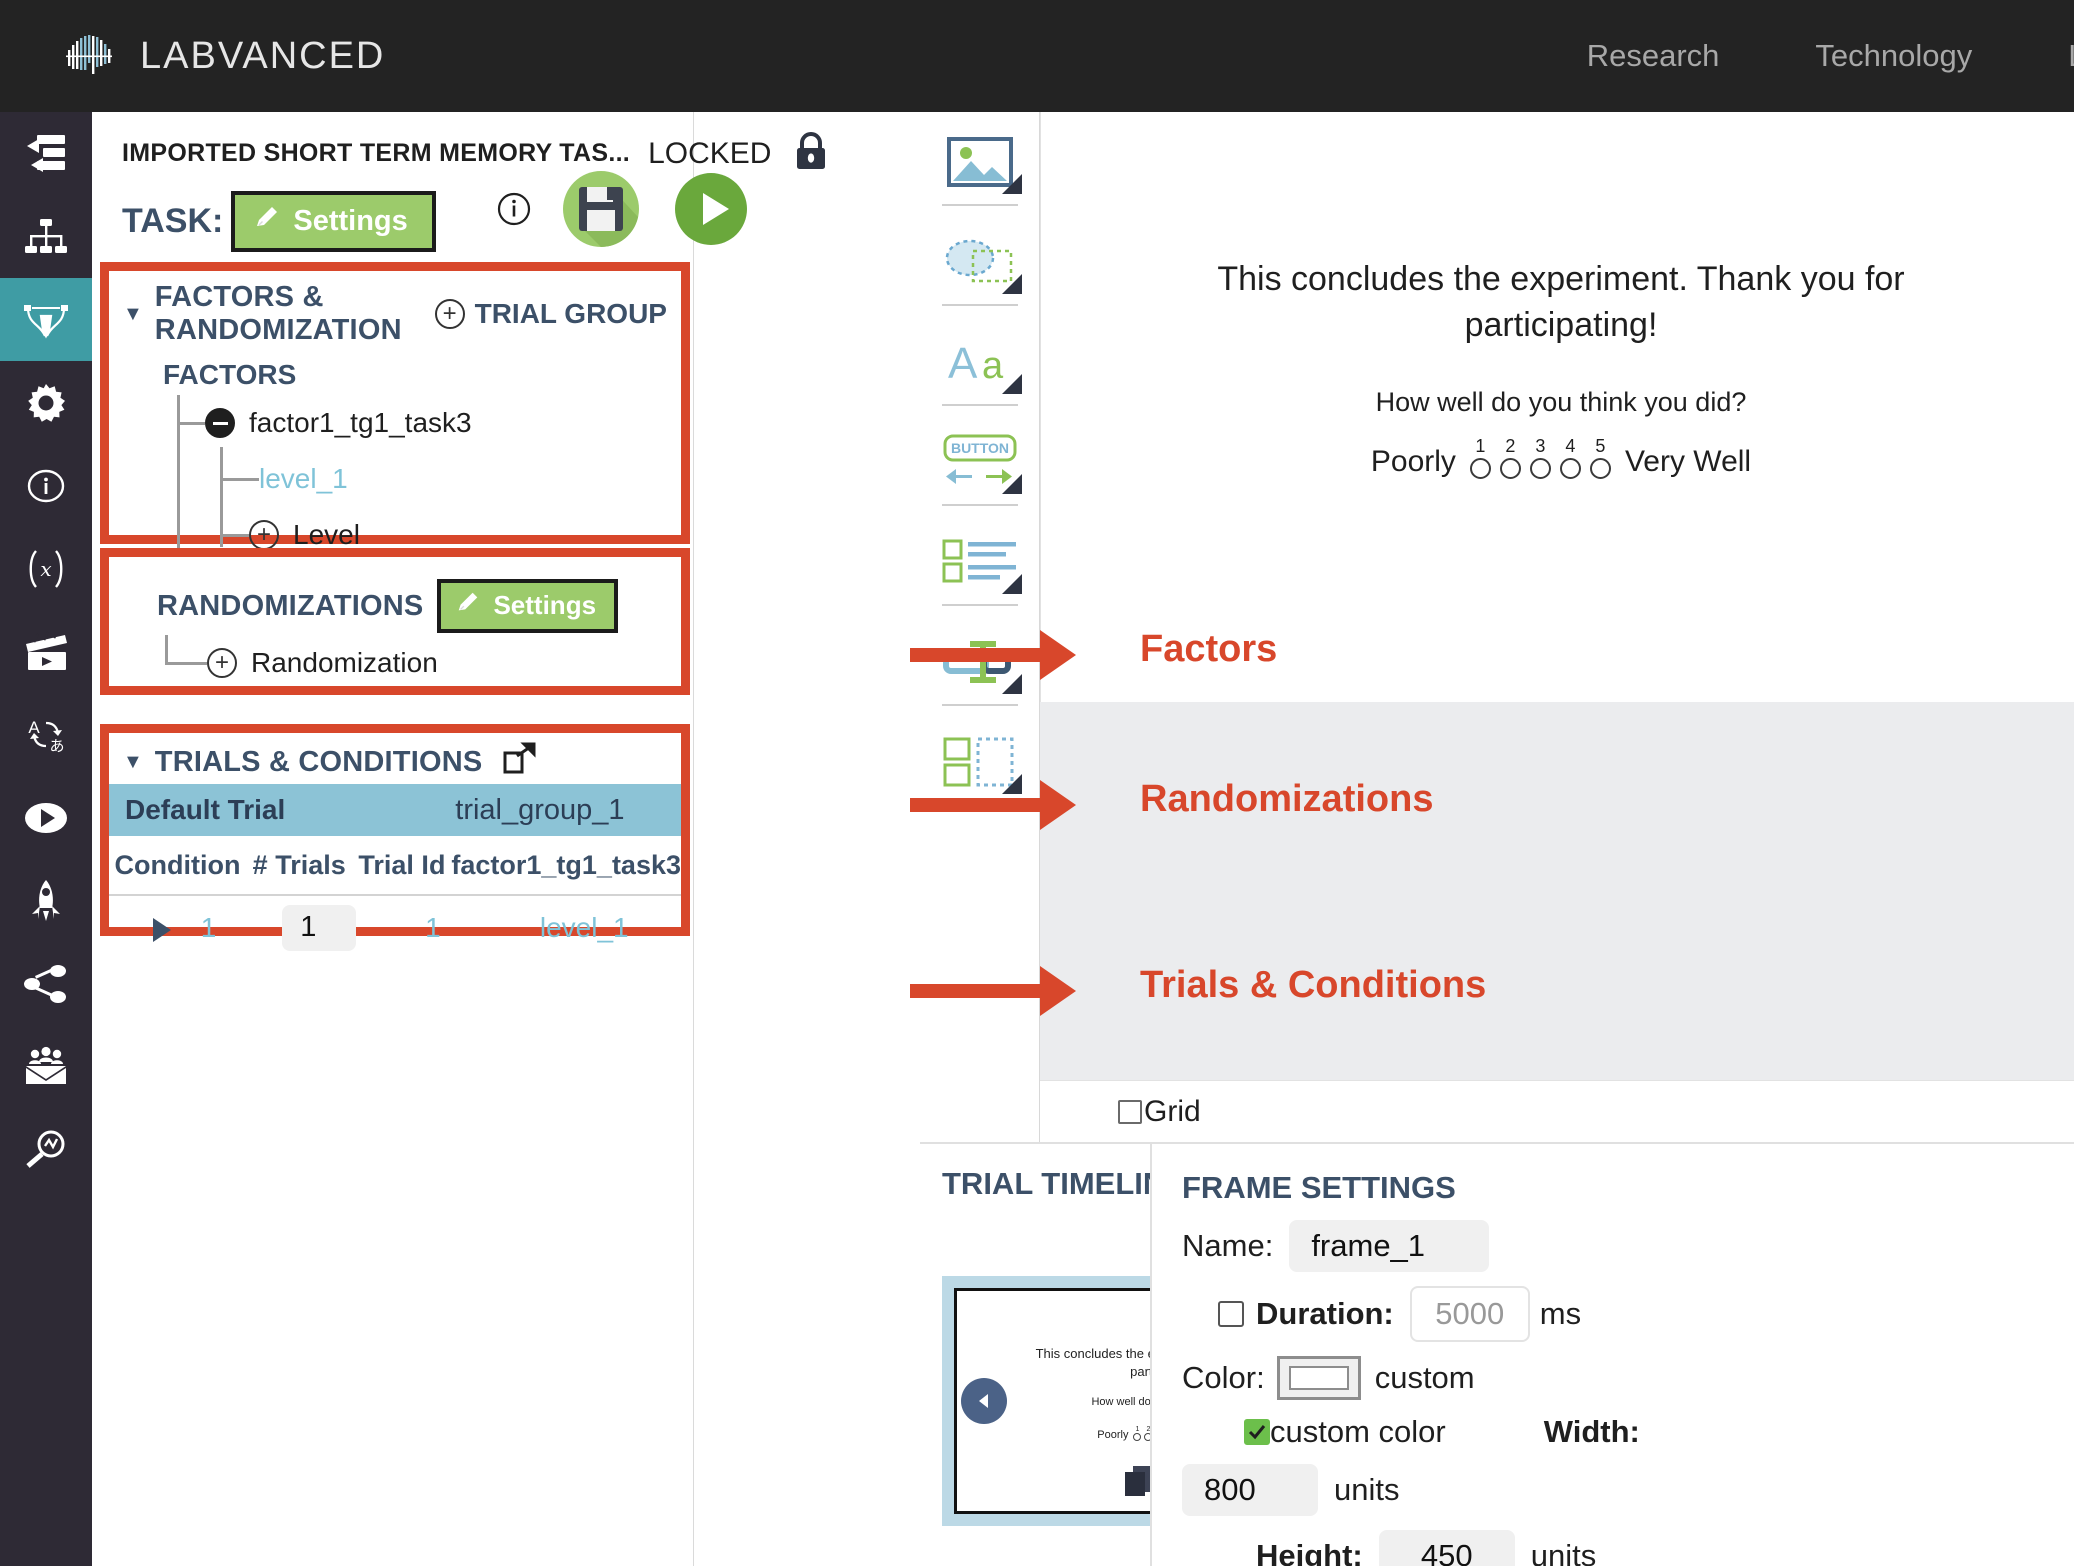 Image resolution: width=2074 pixels, height=1566 pixels. Describe the element at coordinates (46, 983) in the screenshot. I see `sidebar-item-share` at that location.